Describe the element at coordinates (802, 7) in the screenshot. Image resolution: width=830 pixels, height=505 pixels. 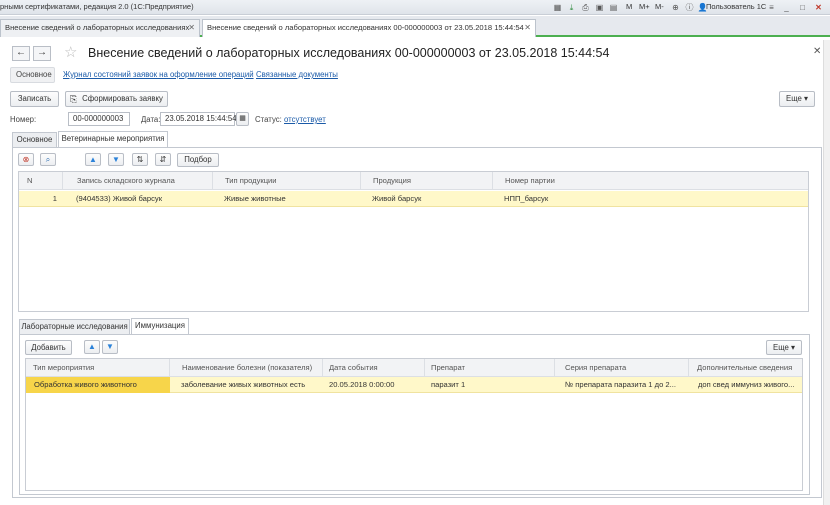
I see `maximize-icon: □` at that location.